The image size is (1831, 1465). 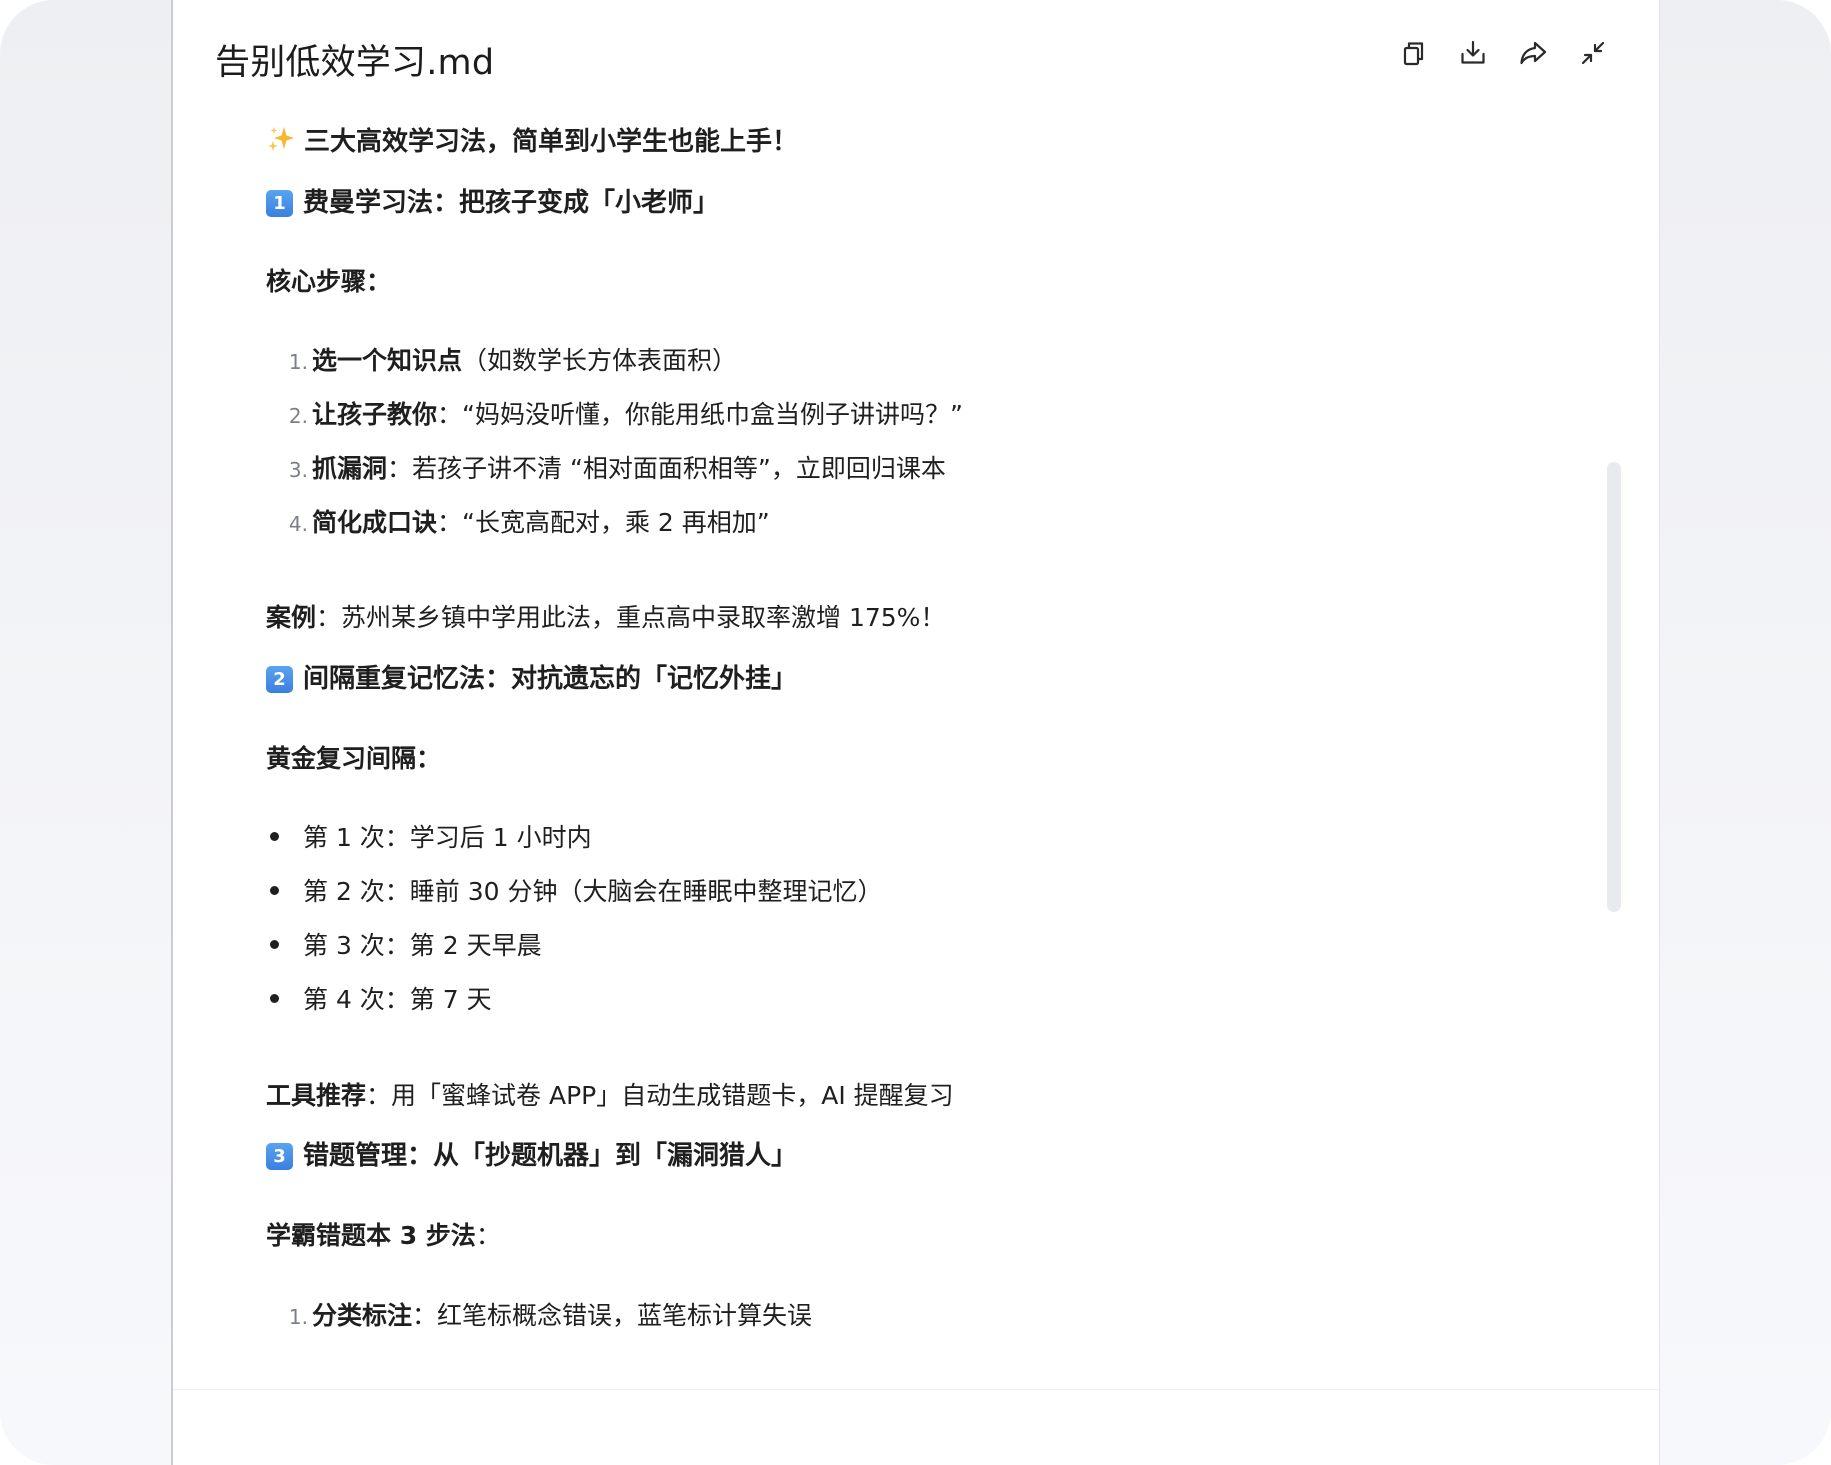 I want to click on copy-button, so click(x=1413, y=53).